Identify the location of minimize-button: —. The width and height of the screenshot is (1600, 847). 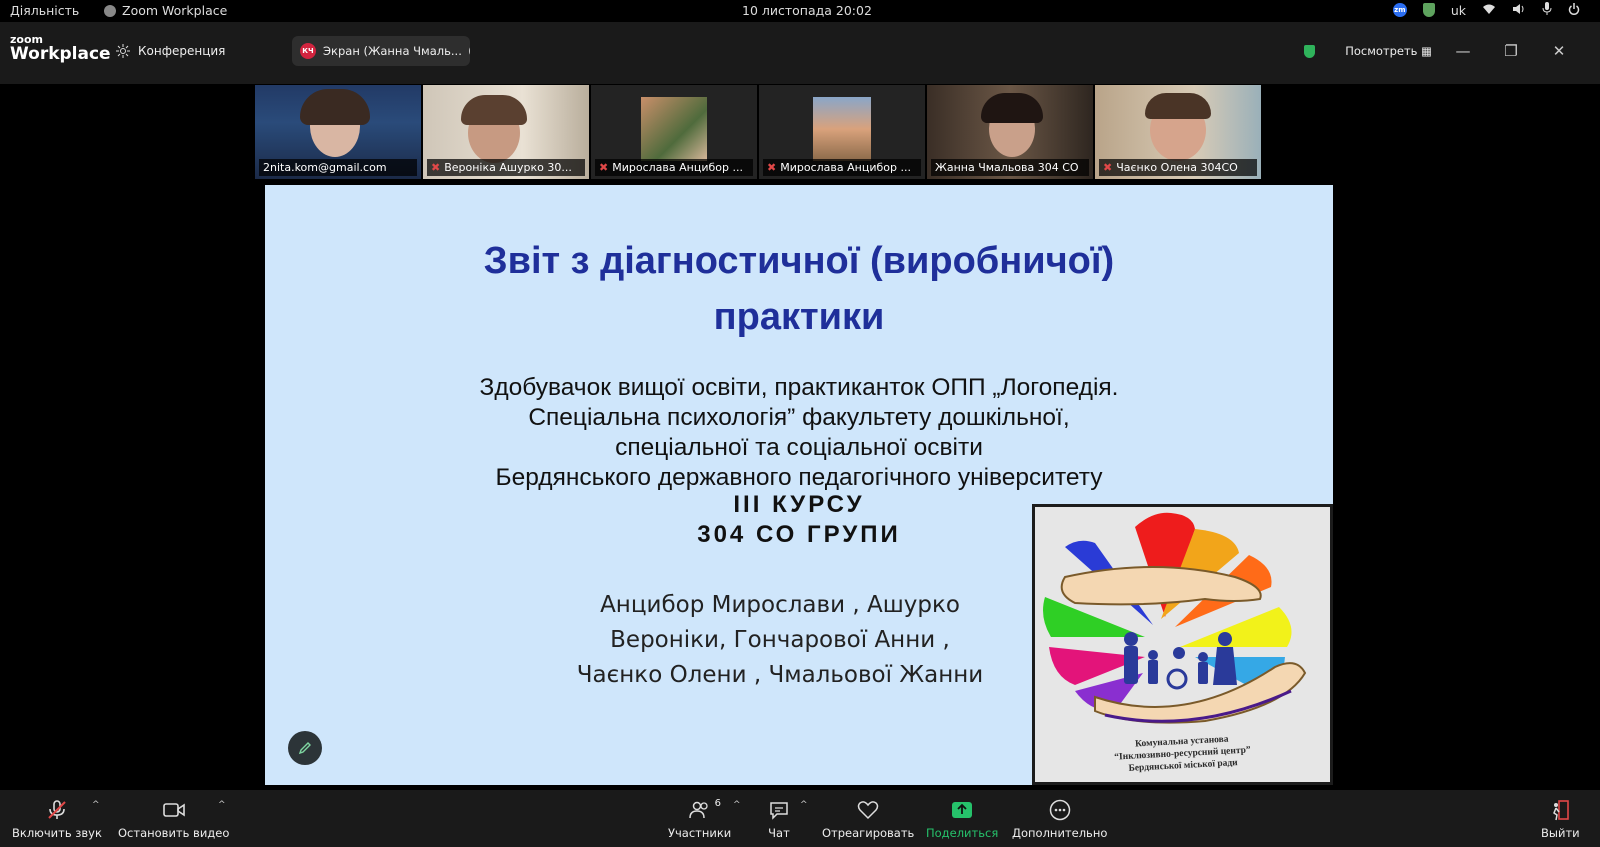
(1463, 51).